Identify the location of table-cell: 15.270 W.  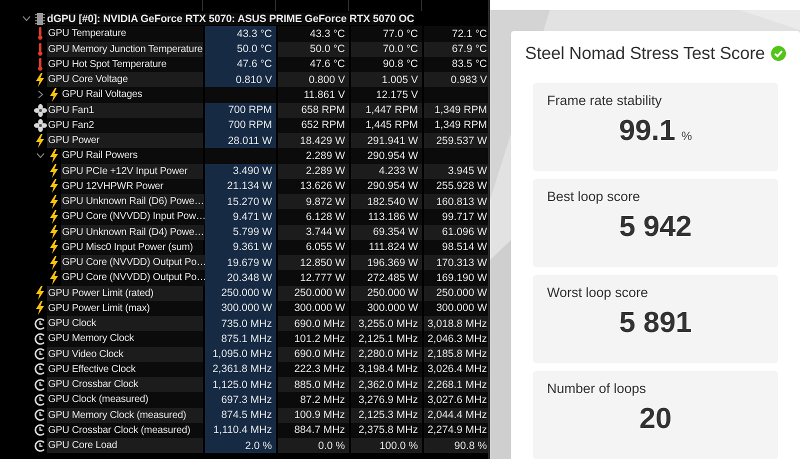
(240, 202).